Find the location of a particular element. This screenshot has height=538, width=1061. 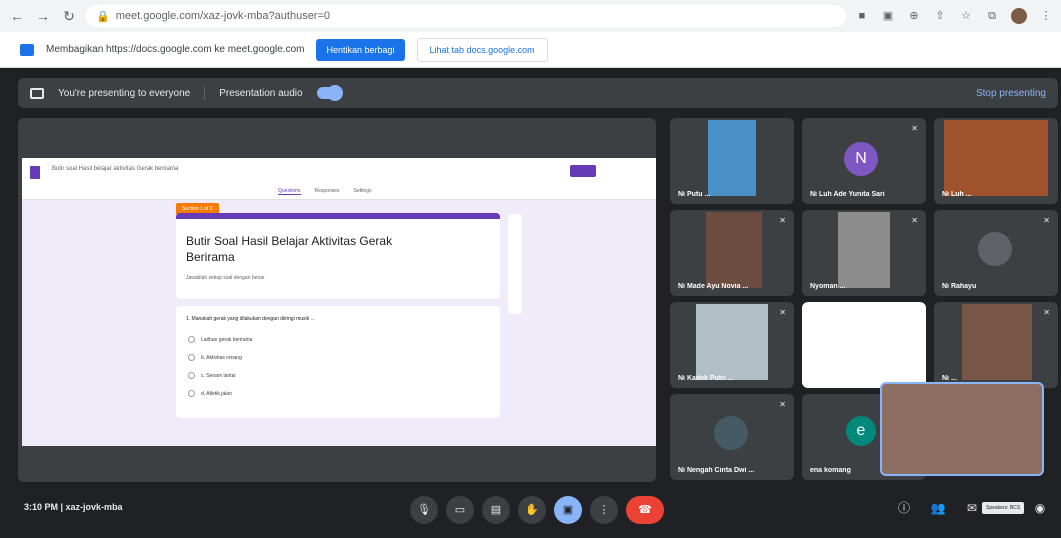

star-icon: ☆ is located at coordinates (966, 16).